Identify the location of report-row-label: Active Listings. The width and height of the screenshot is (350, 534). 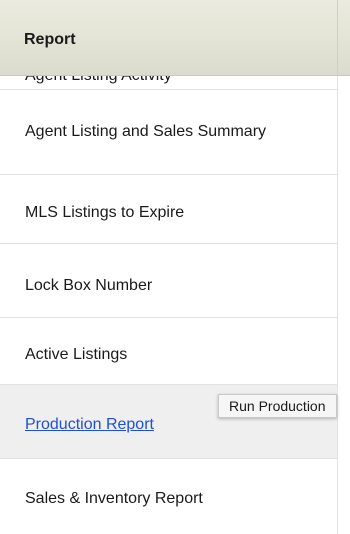
(76, 354).